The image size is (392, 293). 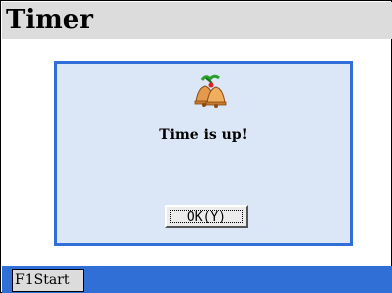 What do you see at coordinates (197, 20) in the screenshot?
I see `title-bar: Timer` at bounding box center [197, 20].